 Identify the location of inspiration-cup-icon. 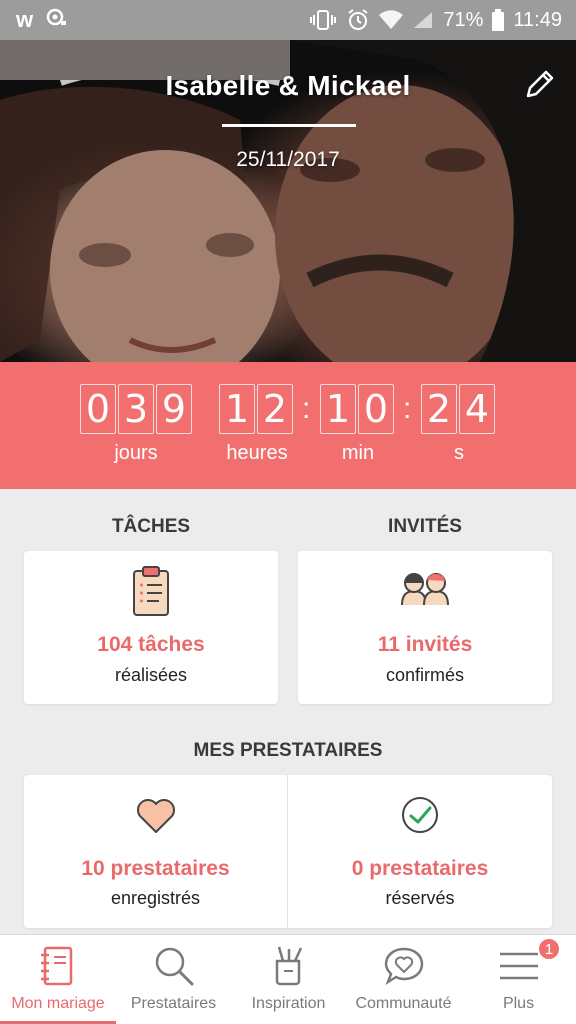
(288, 966).